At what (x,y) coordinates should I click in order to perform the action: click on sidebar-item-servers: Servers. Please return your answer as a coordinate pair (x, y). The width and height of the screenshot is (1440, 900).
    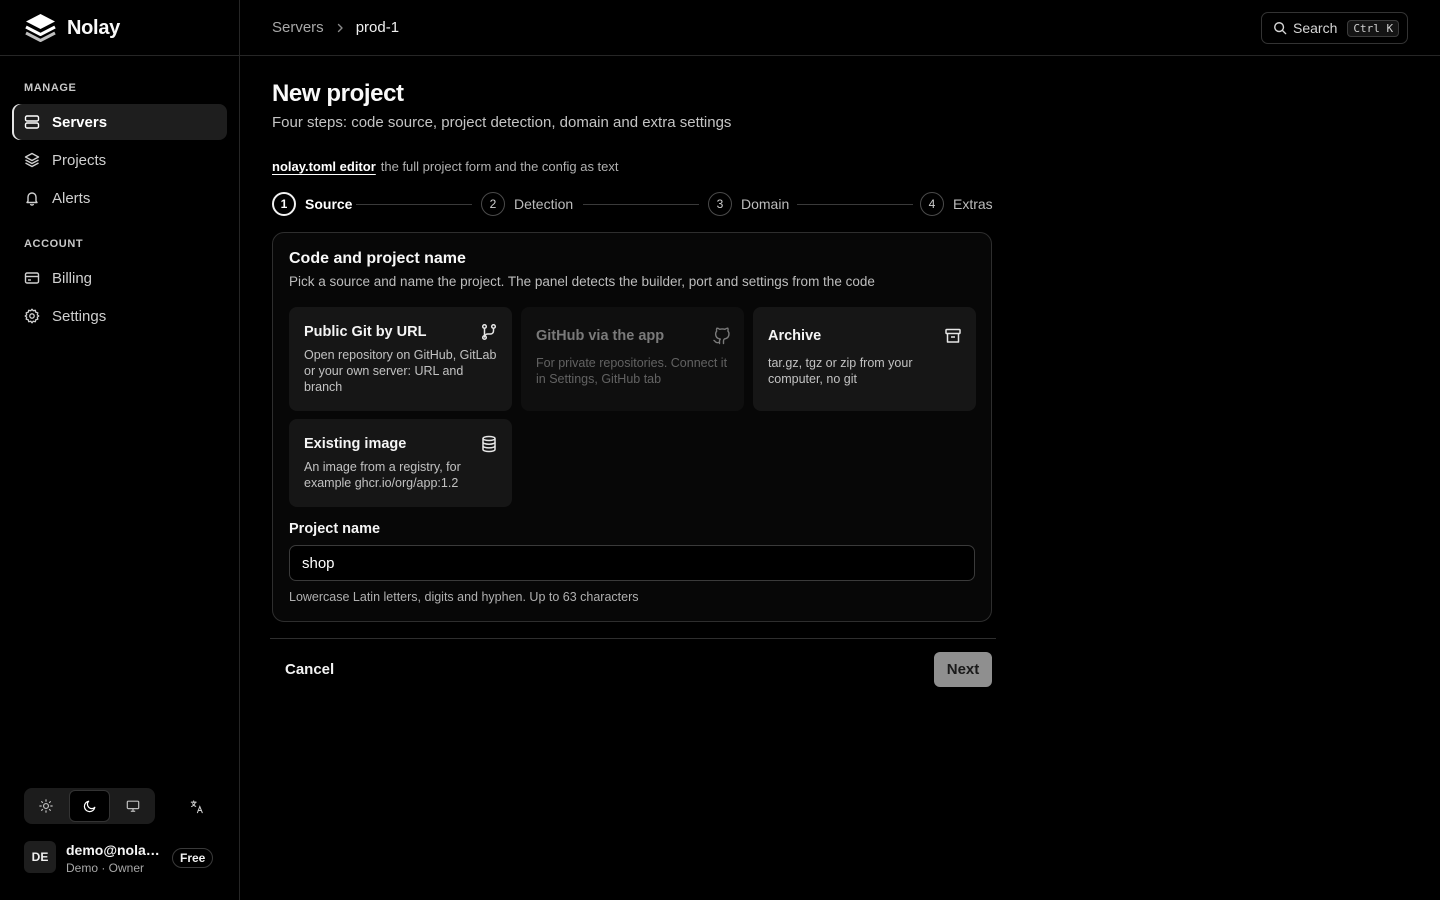
    Looking at the image, I should click on (119, 122).